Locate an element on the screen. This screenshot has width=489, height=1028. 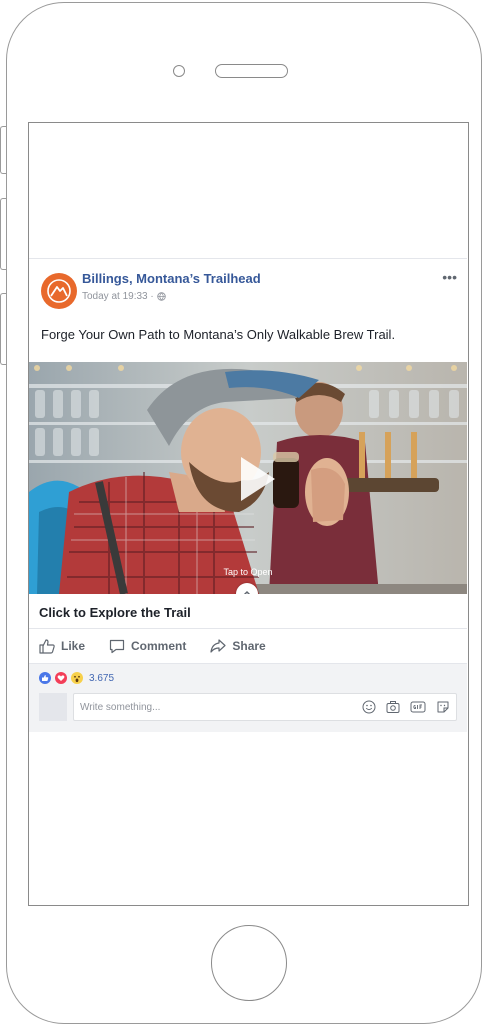
comment-icon is located at coordinates (117, 646).